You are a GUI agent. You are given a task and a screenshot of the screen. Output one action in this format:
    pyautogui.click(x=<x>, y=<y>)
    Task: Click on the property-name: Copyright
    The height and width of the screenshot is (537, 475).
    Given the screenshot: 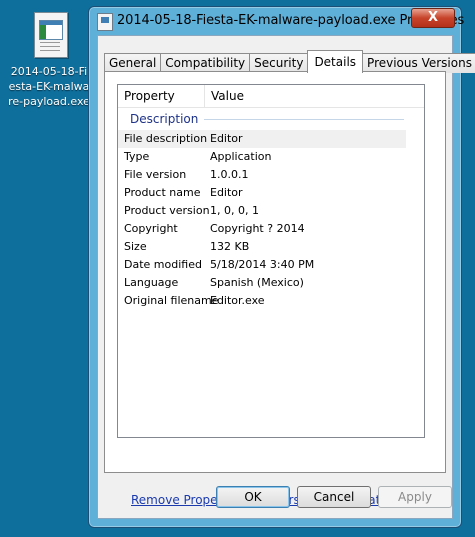 What is the action you would take?
    pyautogui.click(x=151, y=228)
    